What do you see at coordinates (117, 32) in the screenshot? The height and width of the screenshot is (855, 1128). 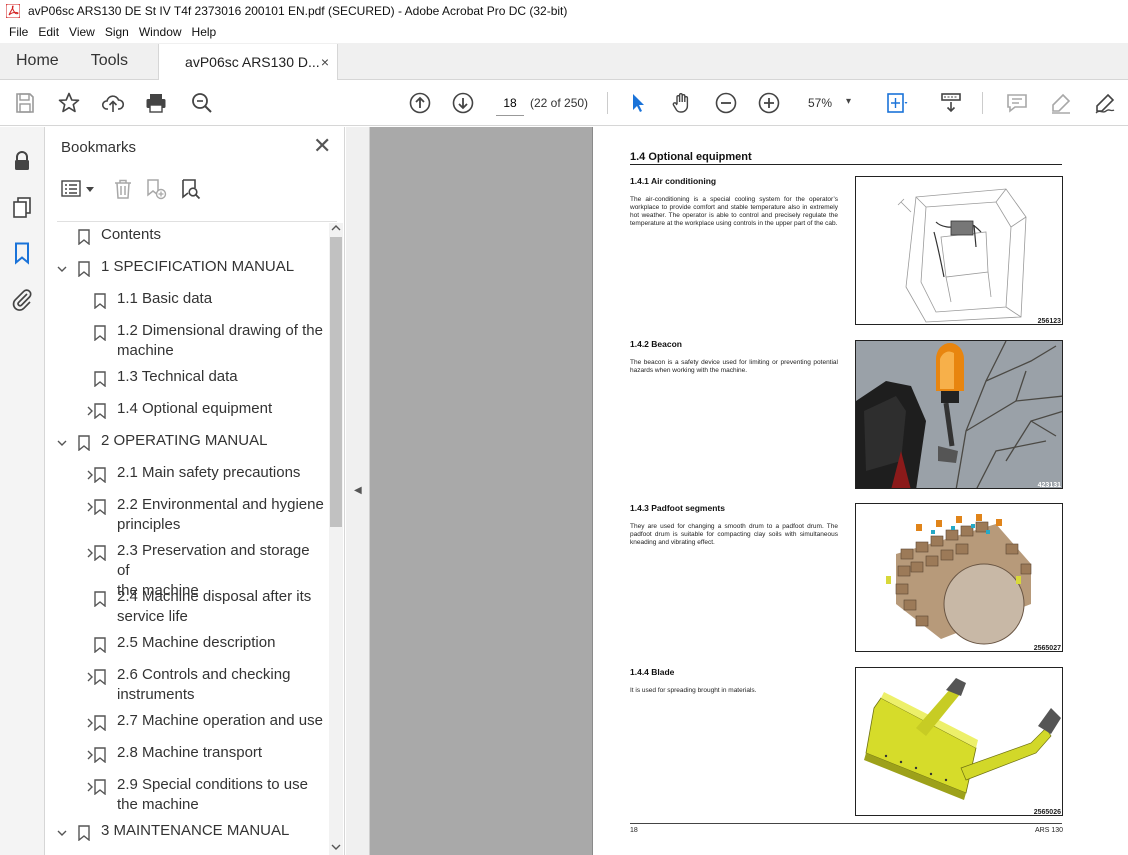 I see `menu-sign: Sign` at bounding box center [117, 32].